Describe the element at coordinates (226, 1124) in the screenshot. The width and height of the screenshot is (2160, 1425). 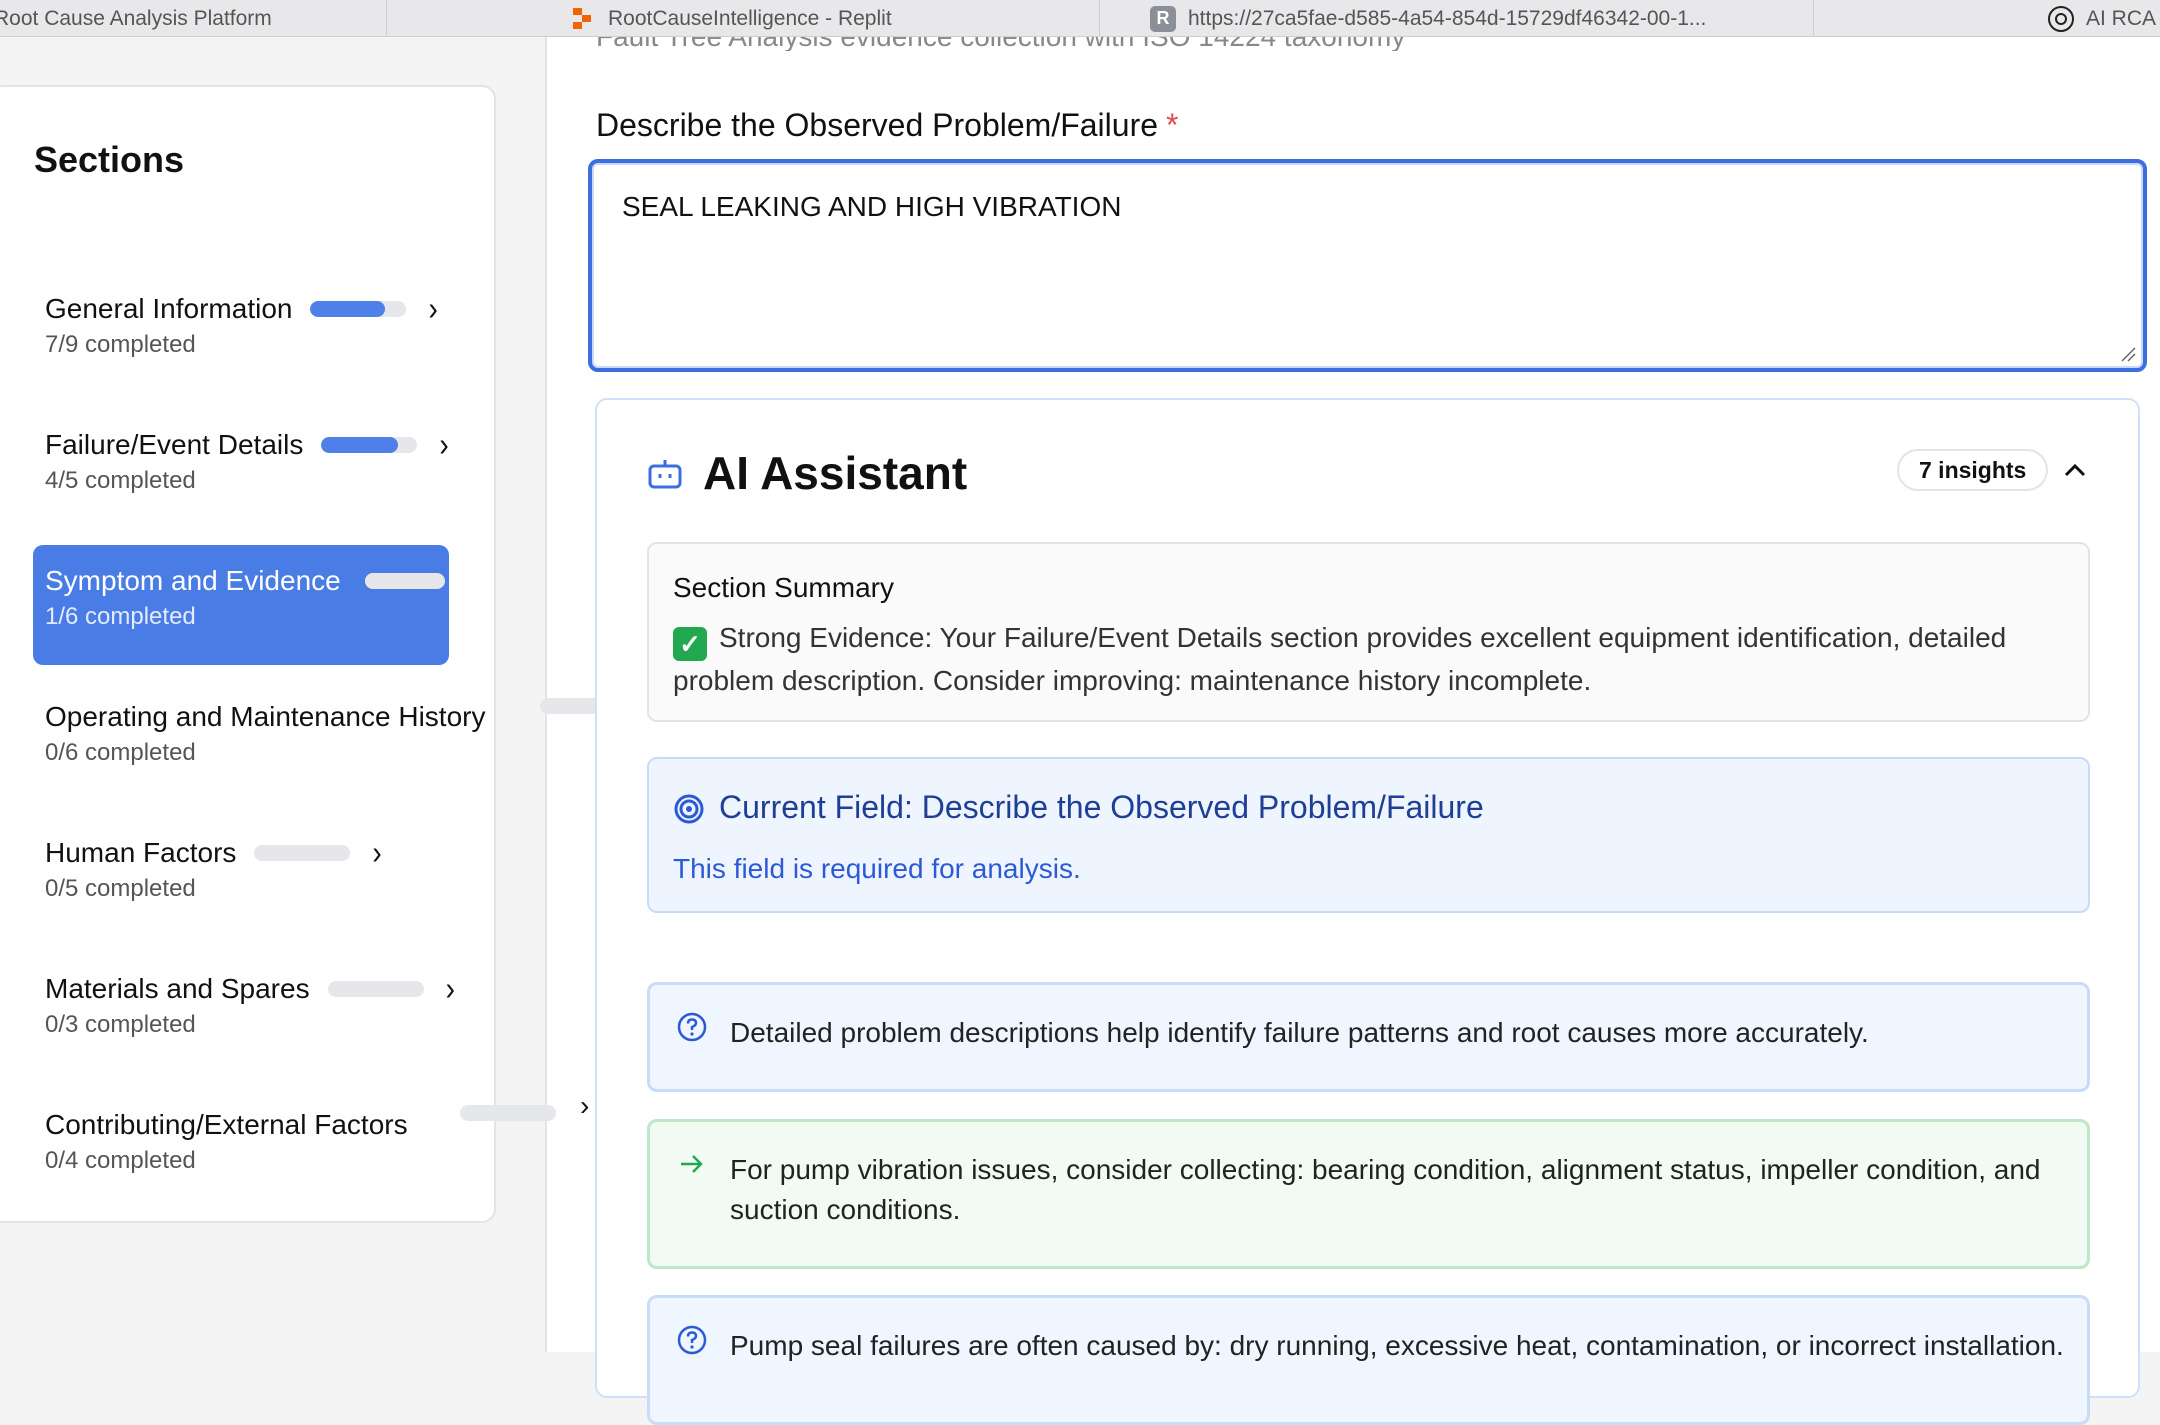
I see `sidebar-item-label: Contributing/External Factors` at that location.